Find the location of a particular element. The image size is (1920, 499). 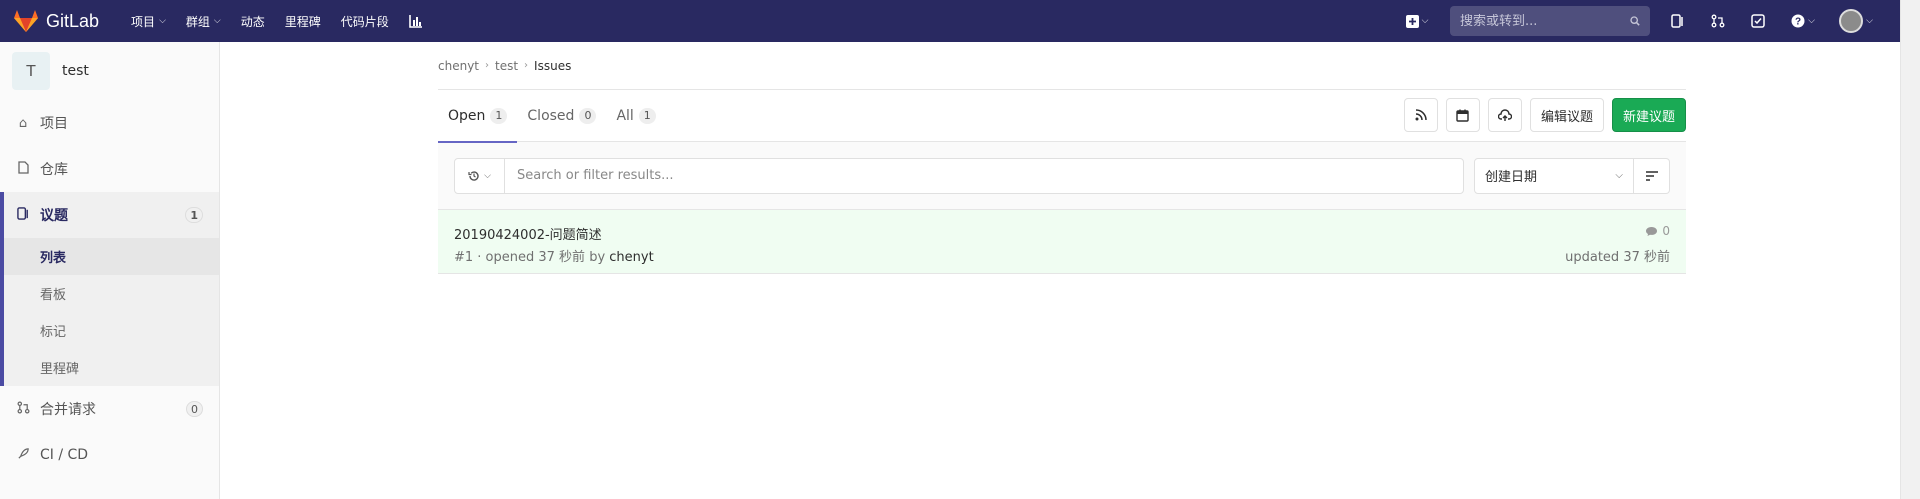

new-dropdown-button: ⌵ is located at coordinates (1417, 21).